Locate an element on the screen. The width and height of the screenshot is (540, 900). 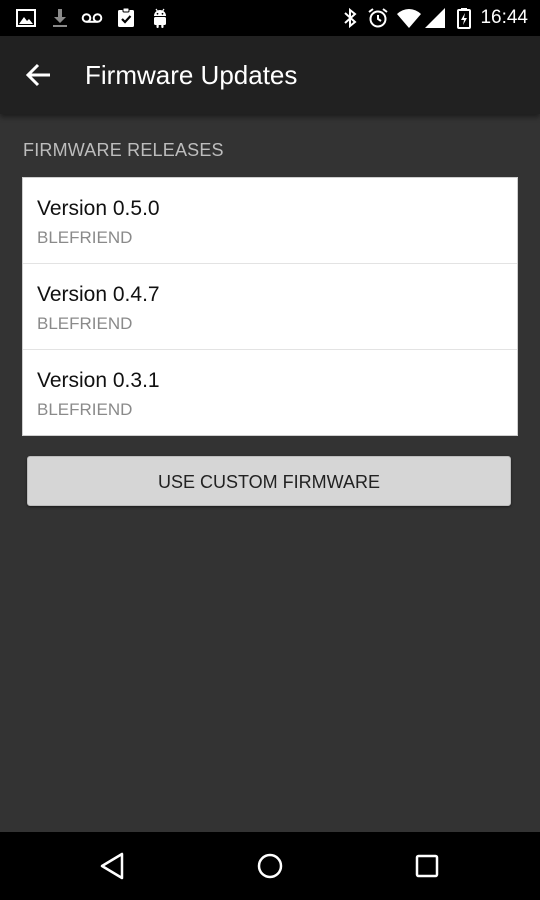
navigation-bar is located at coordinates (270, 866).